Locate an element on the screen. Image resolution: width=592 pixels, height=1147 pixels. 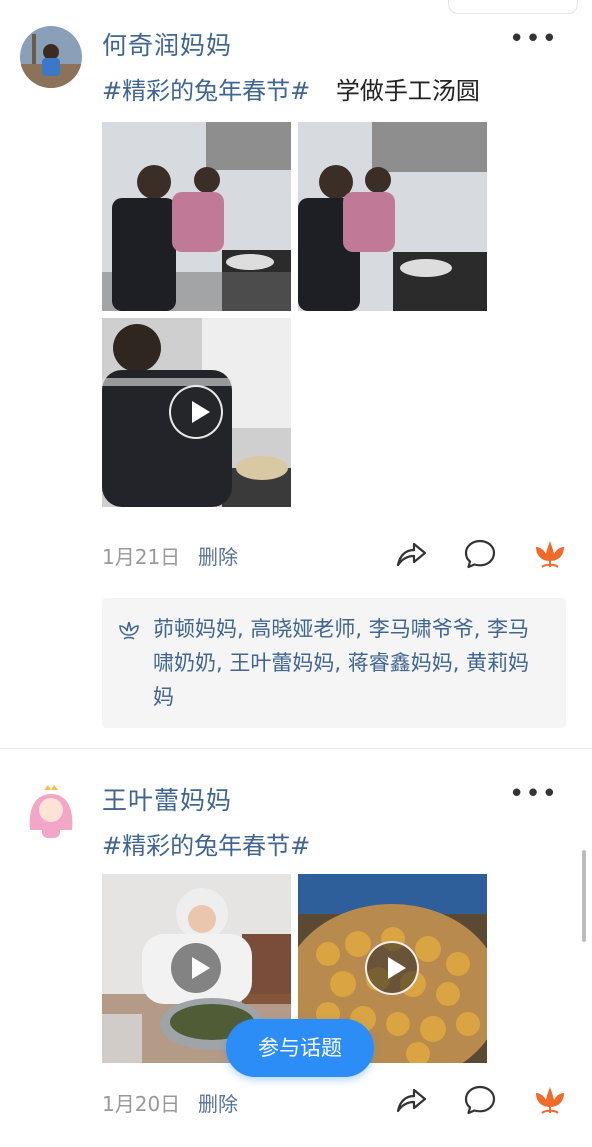
join-topic-button: 参与话题 is located at coordinates (300, 1048).